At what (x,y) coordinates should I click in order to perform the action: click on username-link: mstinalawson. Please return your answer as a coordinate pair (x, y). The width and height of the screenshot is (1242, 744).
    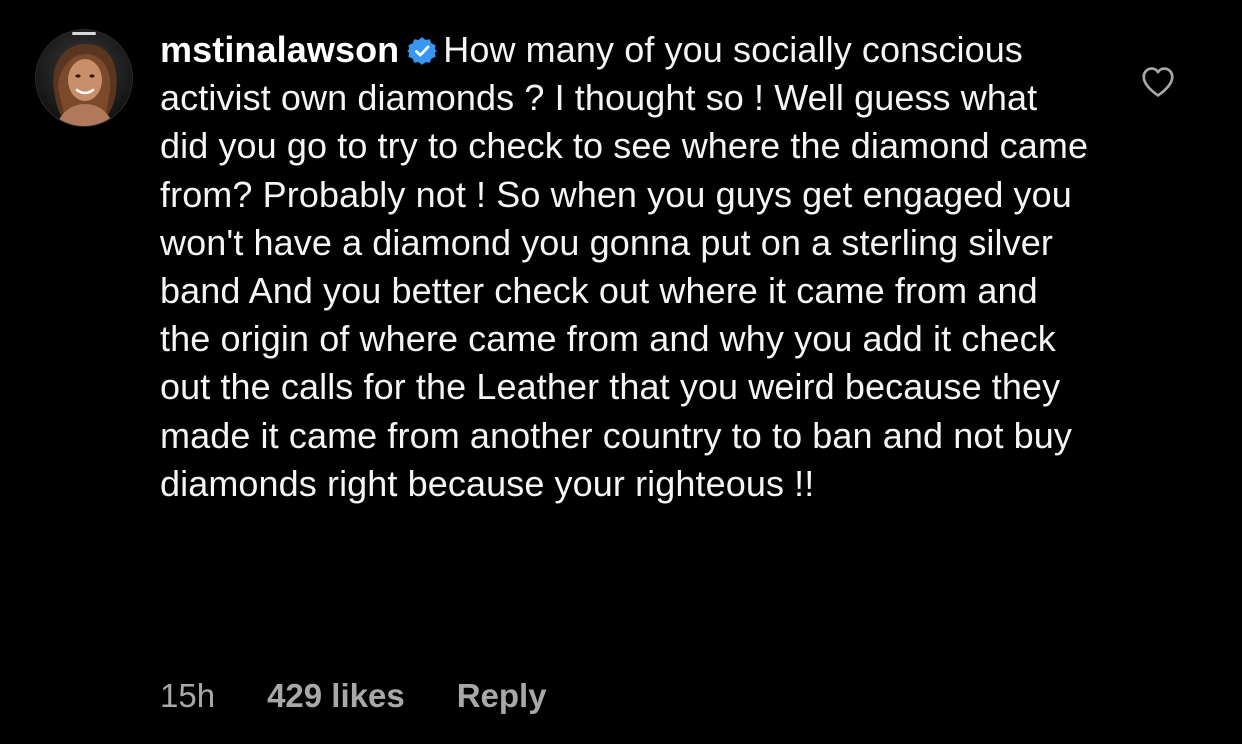
    Looking at the image, I should click on (279, 49).